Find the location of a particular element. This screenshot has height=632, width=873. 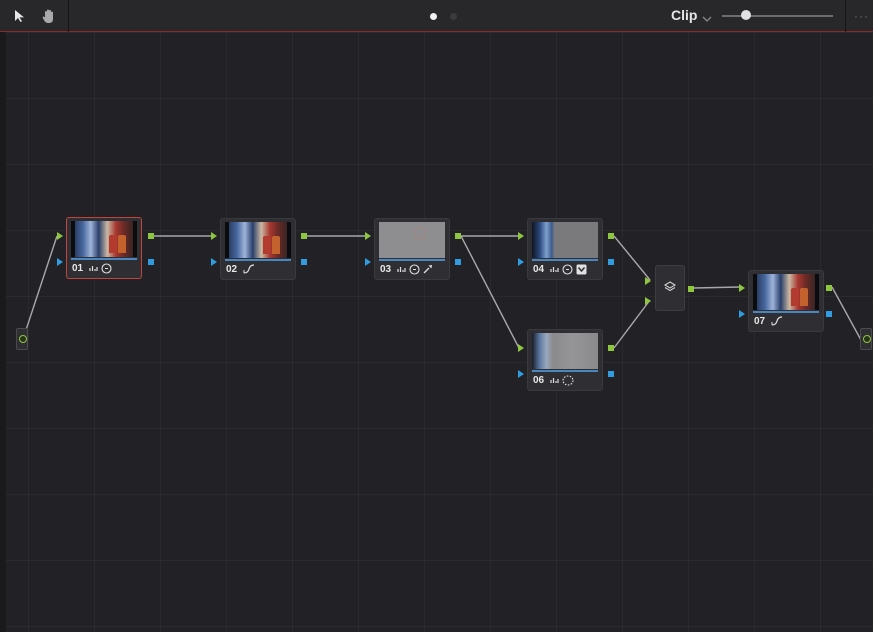

connection-04-mixer is located at coordinates (632, 258).